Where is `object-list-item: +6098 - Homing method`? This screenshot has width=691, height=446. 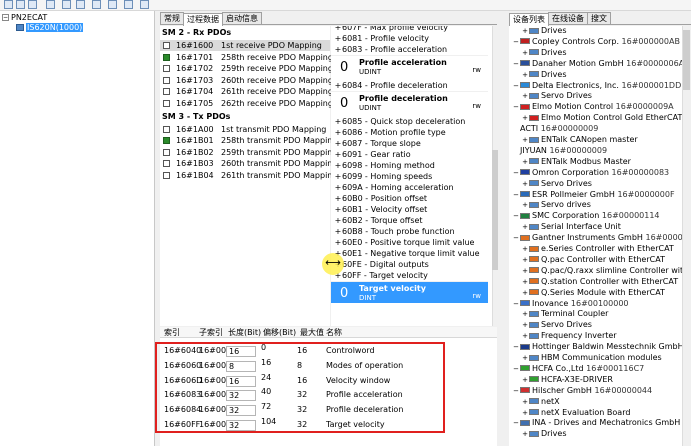 object-list-item: +6098 - Homing method is located at coordinates (411, 165).